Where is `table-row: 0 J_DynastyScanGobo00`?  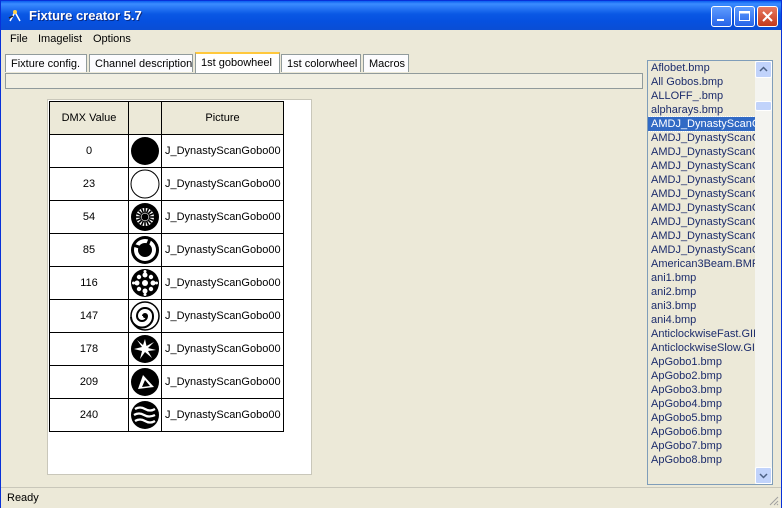 table-row: 0 J_DynastyScanGobo00 is located at coordinates (166, 151).